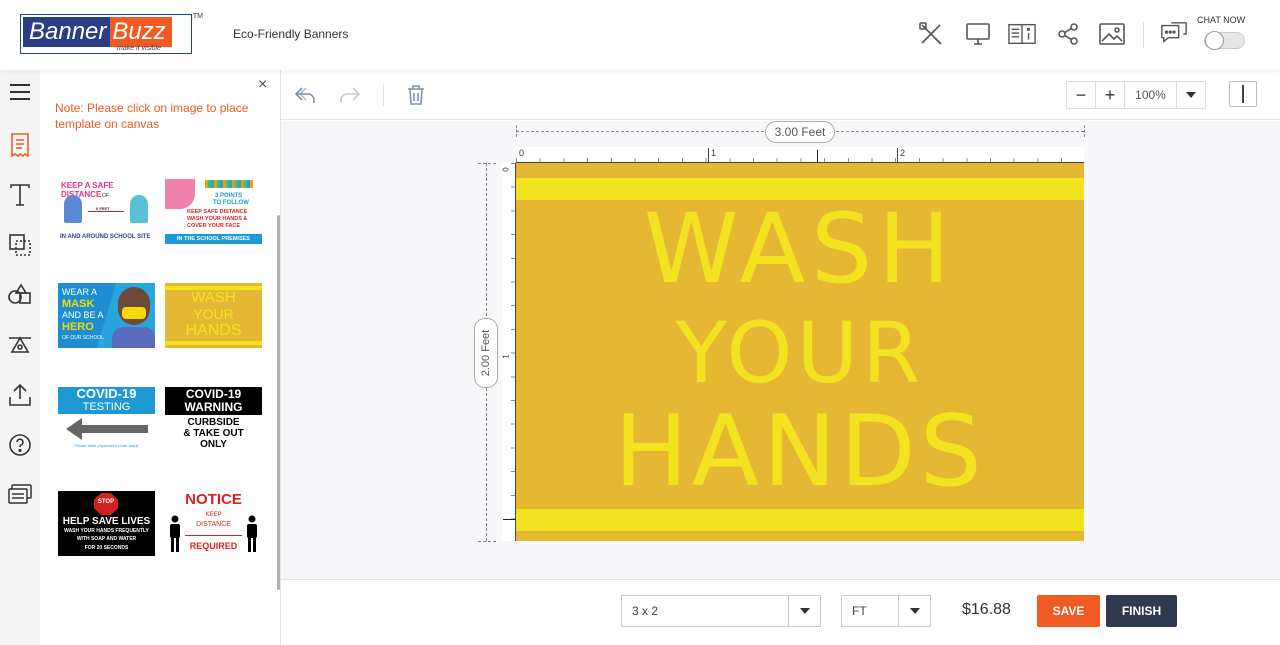  Describe the element at coordinates (383, 95) in the screenshot. I see `toolbar-divider` at that location.